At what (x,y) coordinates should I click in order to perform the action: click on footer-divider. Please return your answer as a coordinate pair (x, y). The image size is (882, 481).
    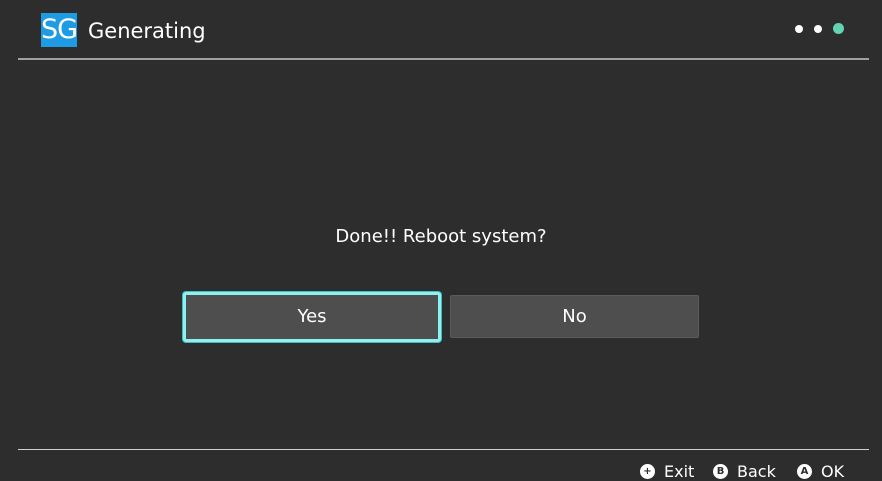
    Looking at the image, I should click on (443, 449).